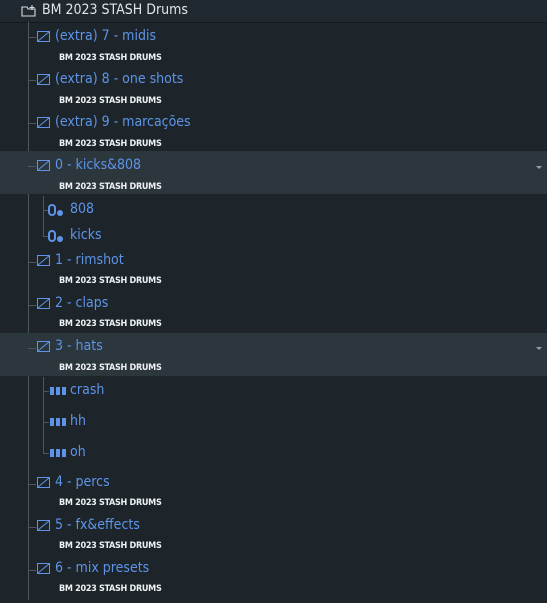  Describe the element at coordinates (87, 390) in the screenshot. I see `tree-item-label: crash` at that location.